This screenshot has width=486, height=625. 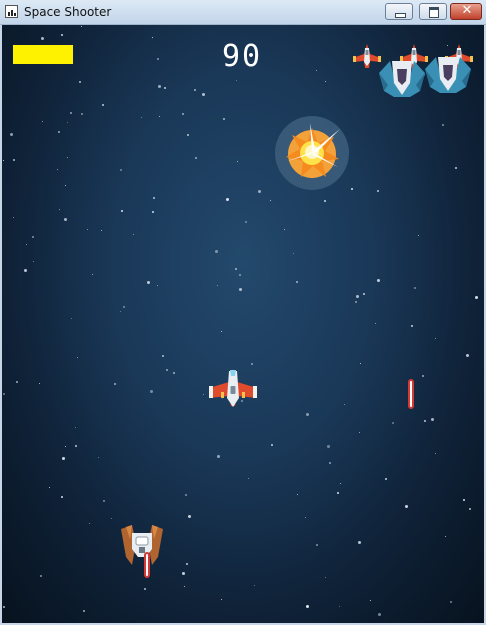 I want to click on player-ship-icon, so click(x=233, y=389).